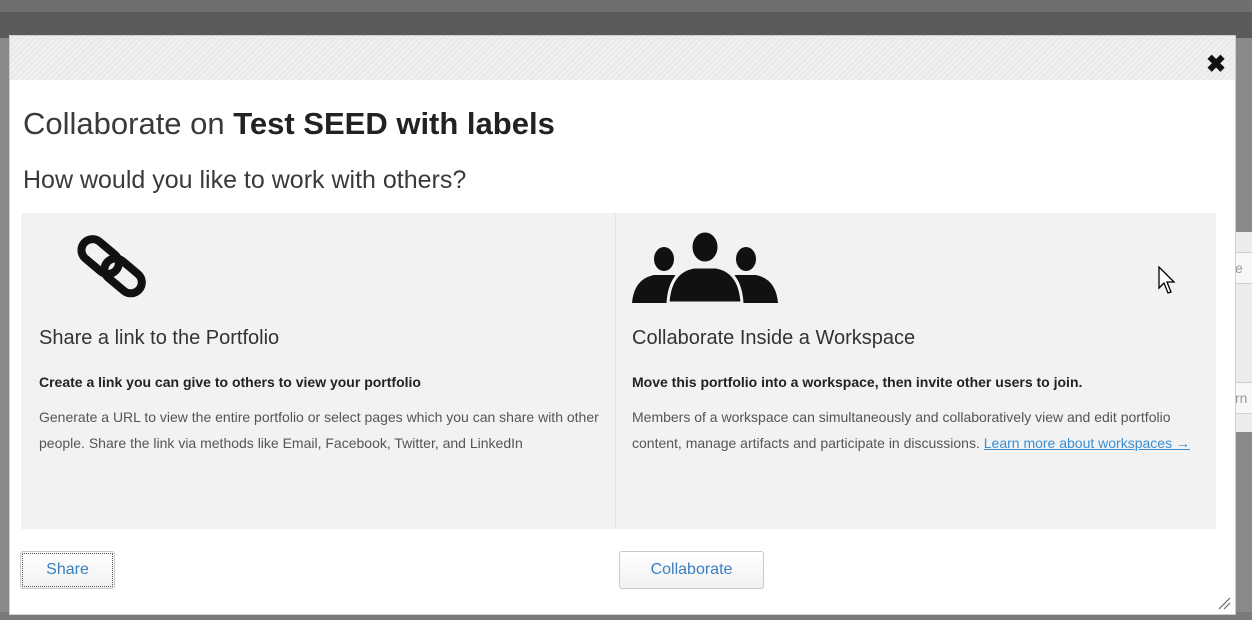  What do you see at coordinates (691, 570) in the screenshot?
I see `collaborate-button: Collaborate` at bounding box center [691, 570].